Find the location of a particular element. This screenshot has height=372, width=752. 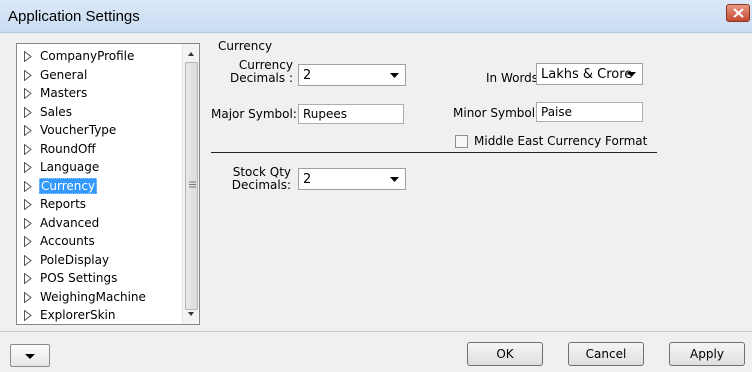

currency-decimals-label-line2: Decimals : is located at coordinates (261, 78).